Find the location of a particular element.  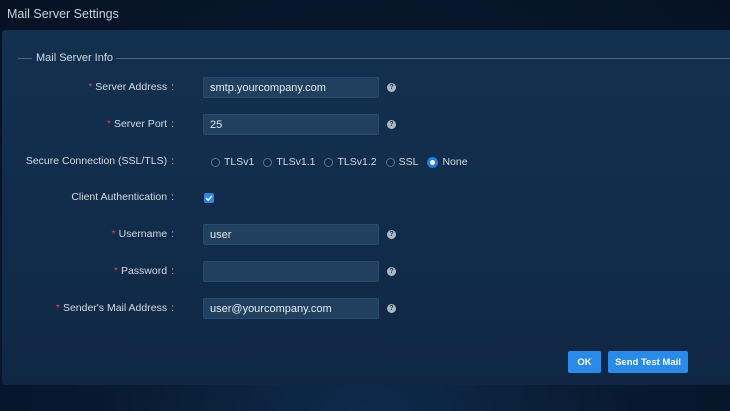

password-row: * Password: ? is located at coordinates (366, 272).